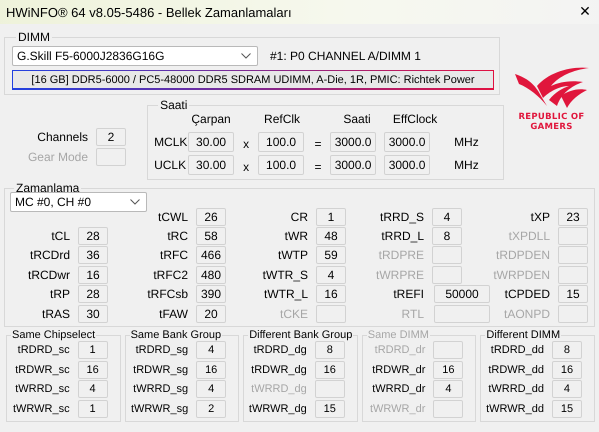  What do you see at coordinates (167, 294) in the screenshot?
I see `timing-label: tRFCsb` at bounding box center [167, 294].